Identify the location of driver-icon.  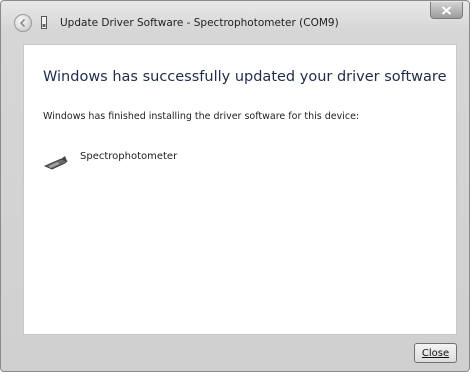
(44, 22).